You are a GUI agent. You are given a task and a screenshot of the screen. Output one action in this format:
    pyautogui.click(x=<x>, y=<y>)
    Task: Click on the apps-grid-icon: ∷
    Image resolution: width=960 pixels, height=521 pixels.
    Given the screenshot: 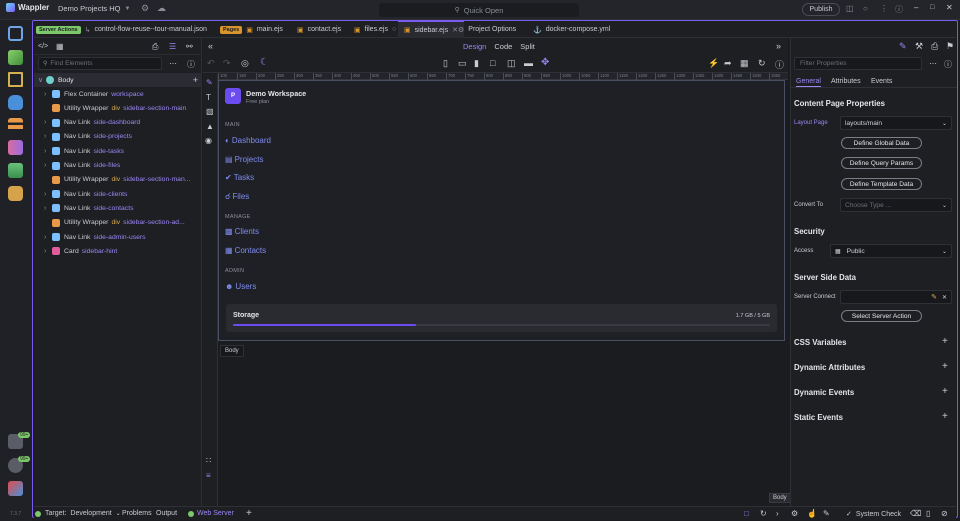 What is the action you would take?
    pyautogui.click(x=208, y=460)
    